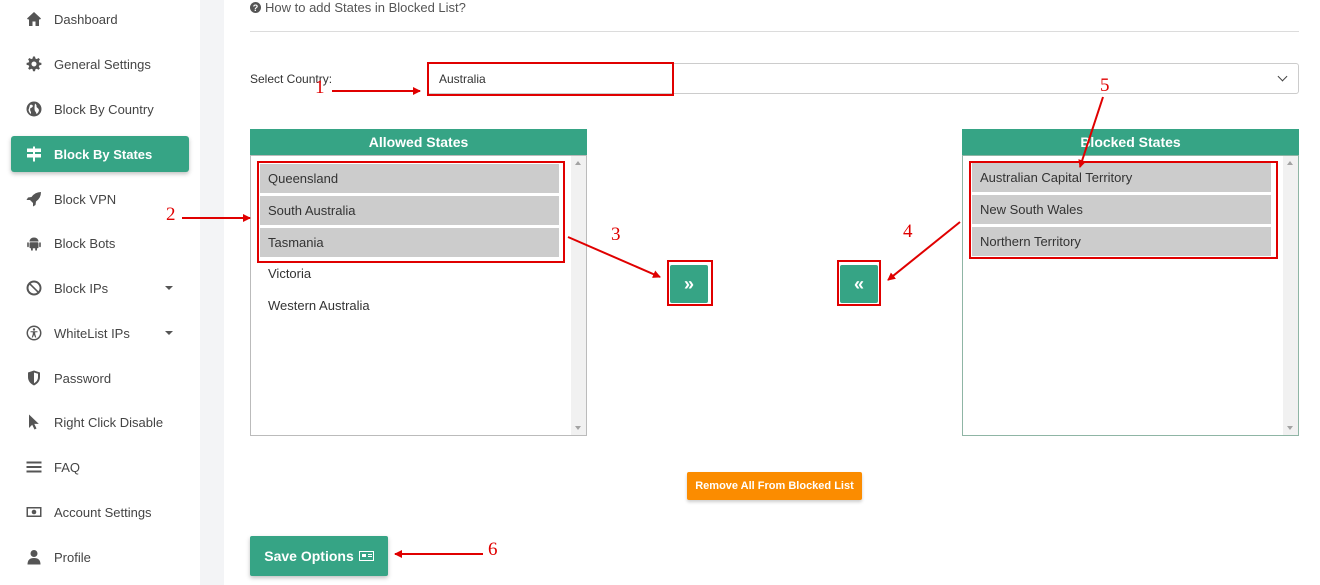 The image size is (1320, 585). Describe the element at coordinates (409, 242) in the screenshot. I see `list-item: Tasmania` at that location.